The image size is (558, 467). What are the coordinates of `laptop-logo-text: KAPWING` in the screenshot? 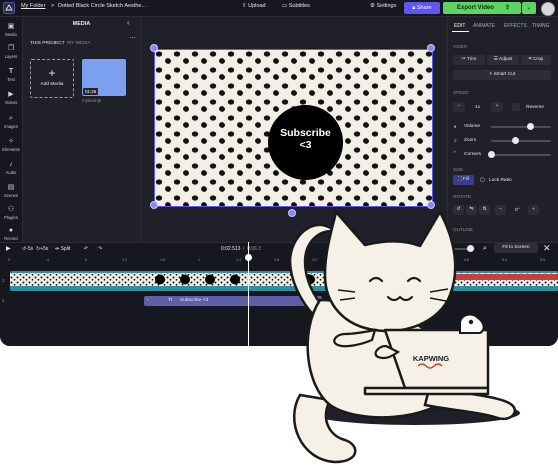 It's located at (431, 358).